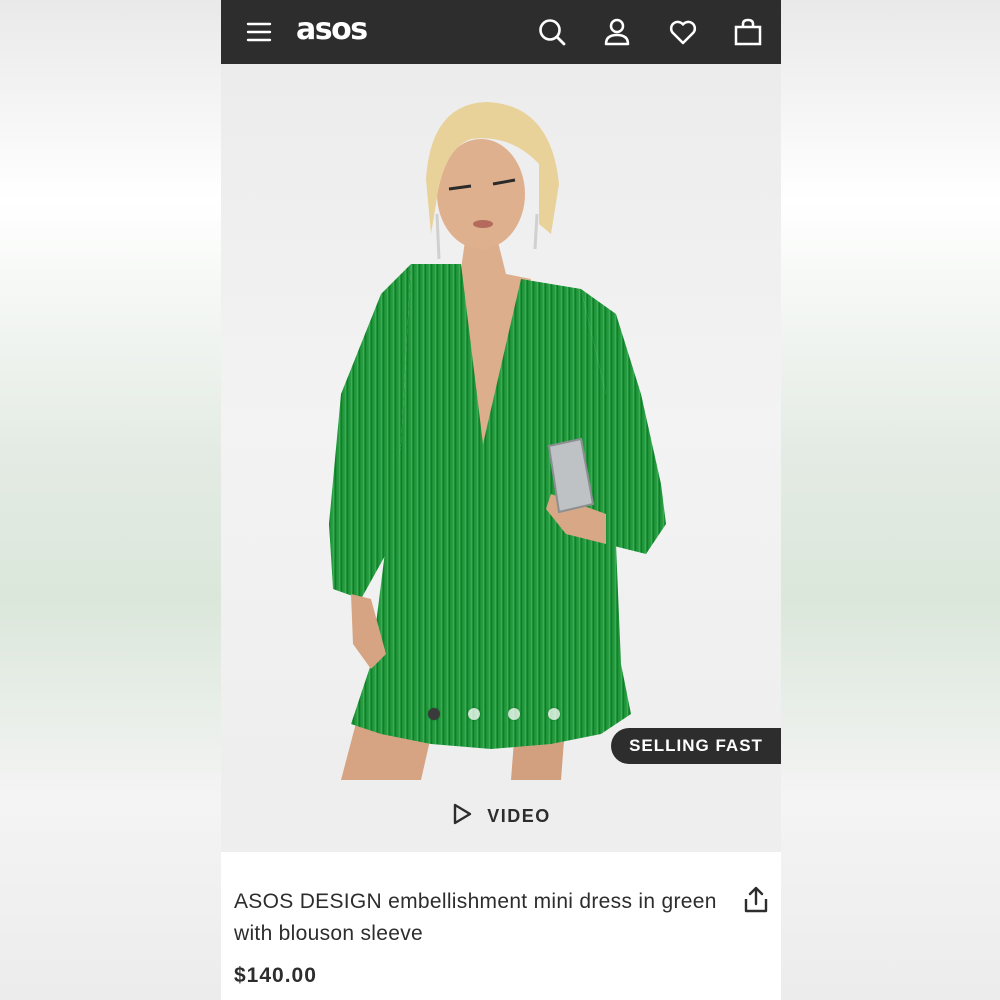 The height and width of the screenshot is (1000, 1000). What do you see at coordinates (519, 815) in the screenshot?
I see `video-label: VIDEO` at bounding box center [519, 815].